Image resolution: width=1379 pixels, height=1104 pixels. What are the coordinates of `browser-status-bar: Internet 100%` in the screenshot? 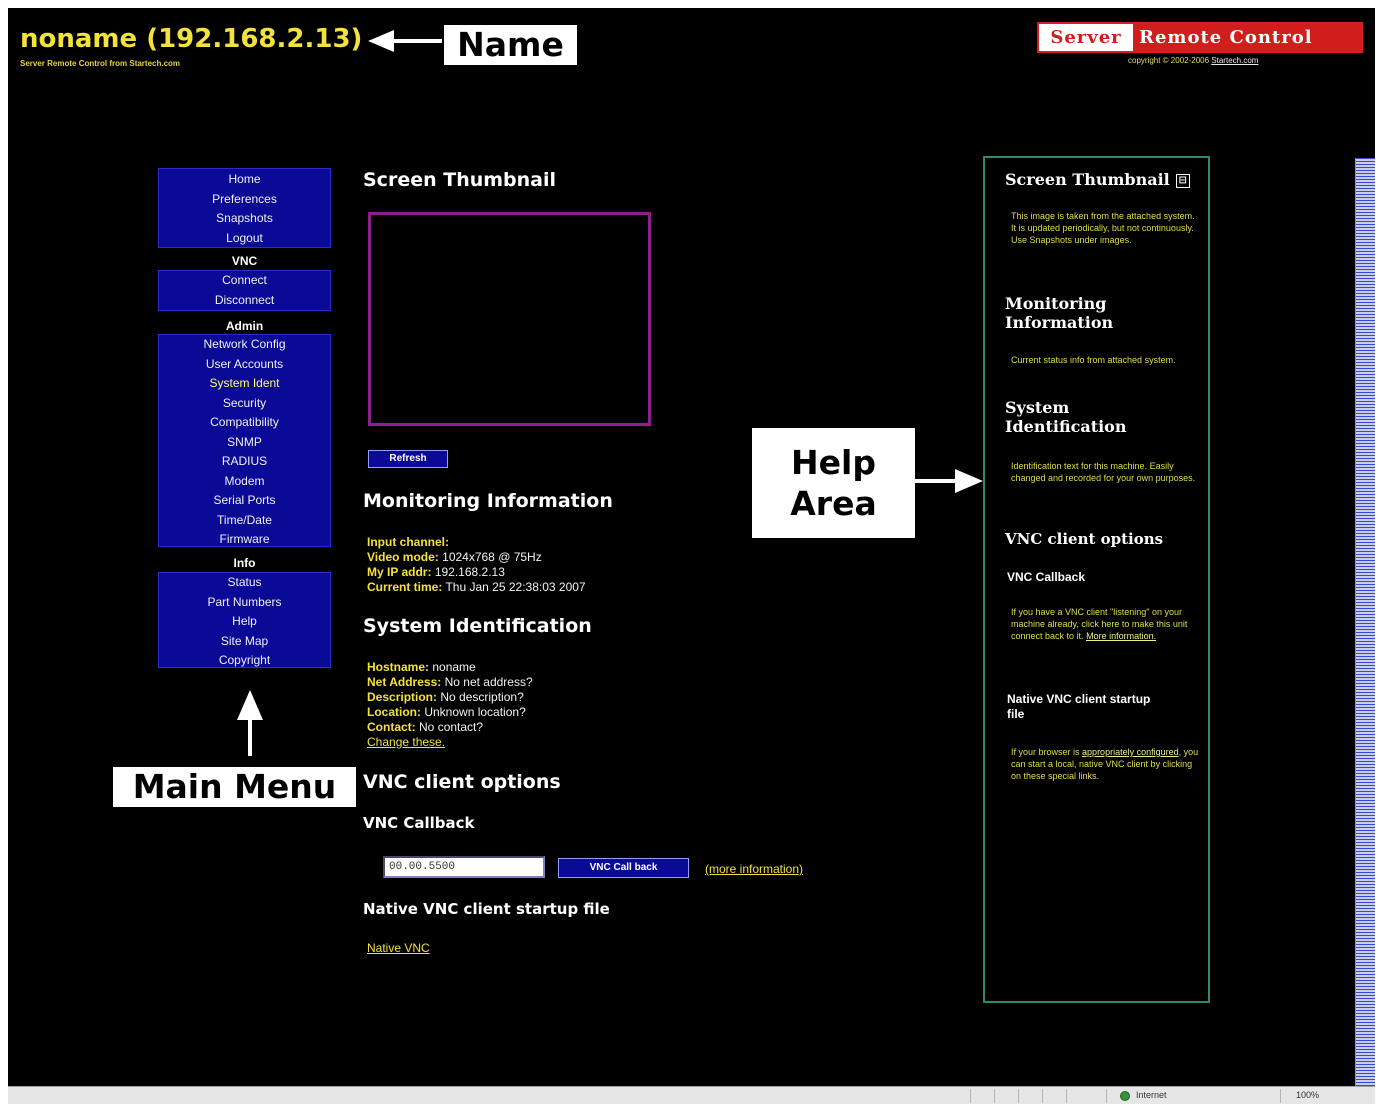 It's located at (691, 1095).